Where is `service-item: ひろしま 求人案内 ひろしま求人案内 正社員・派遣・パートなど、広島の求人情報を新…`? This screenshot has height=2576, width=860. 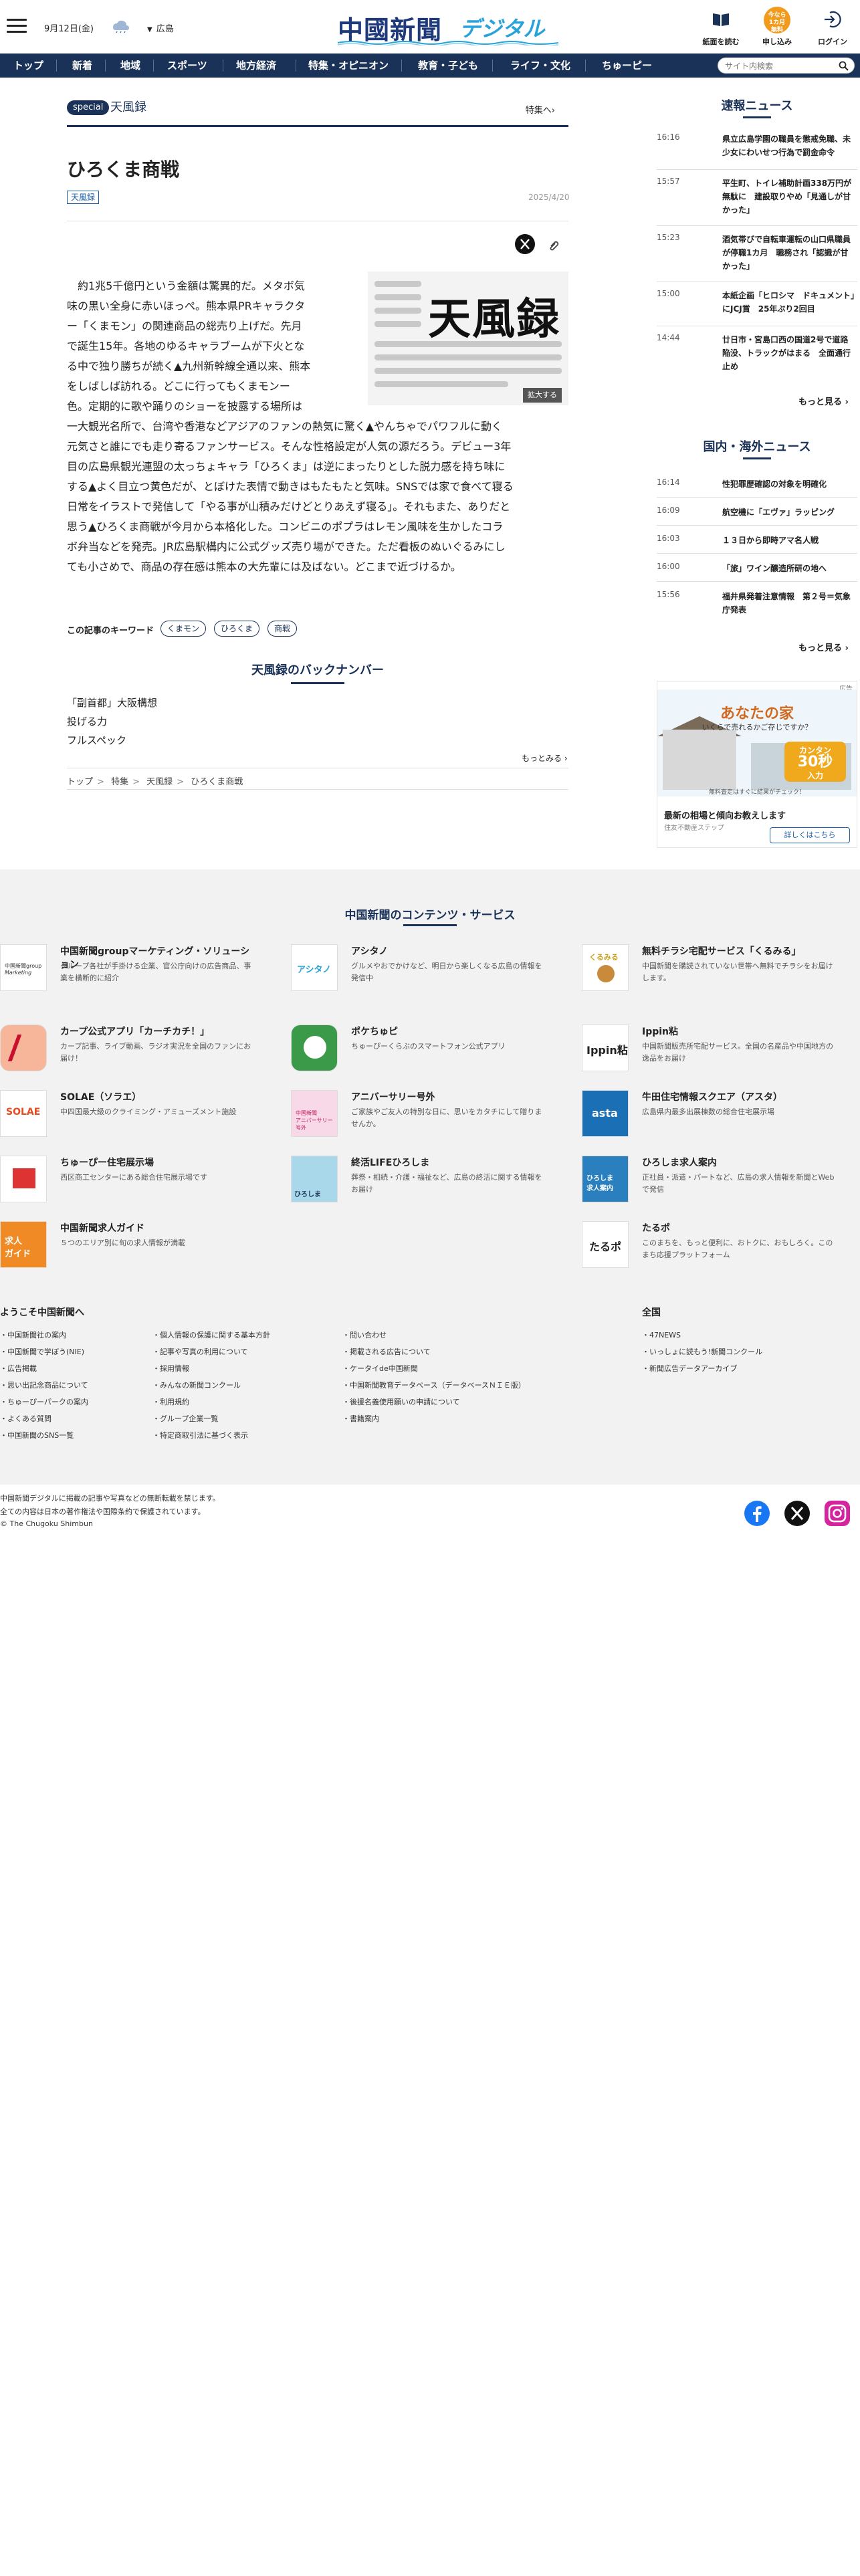
service-item: ひろしま 求人案内 ひろしま求人案内 正社員・派遣・パートなど、広島の求人情報を新… is located at coordinates (709, 1186).